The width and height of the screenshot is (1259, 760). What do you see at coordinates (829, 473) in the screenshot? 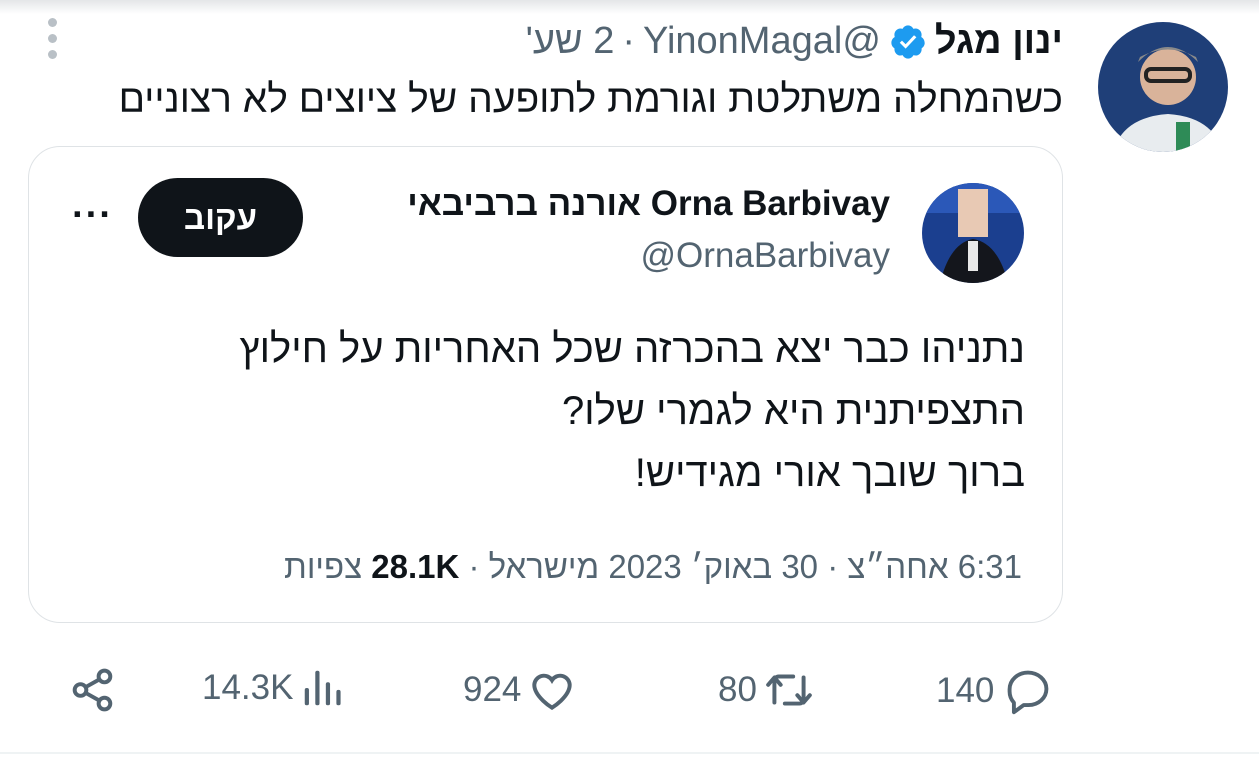
I see `quoted-text-line: ברוך שובך אורי מגידיש!` at bounding box center [829, 473].